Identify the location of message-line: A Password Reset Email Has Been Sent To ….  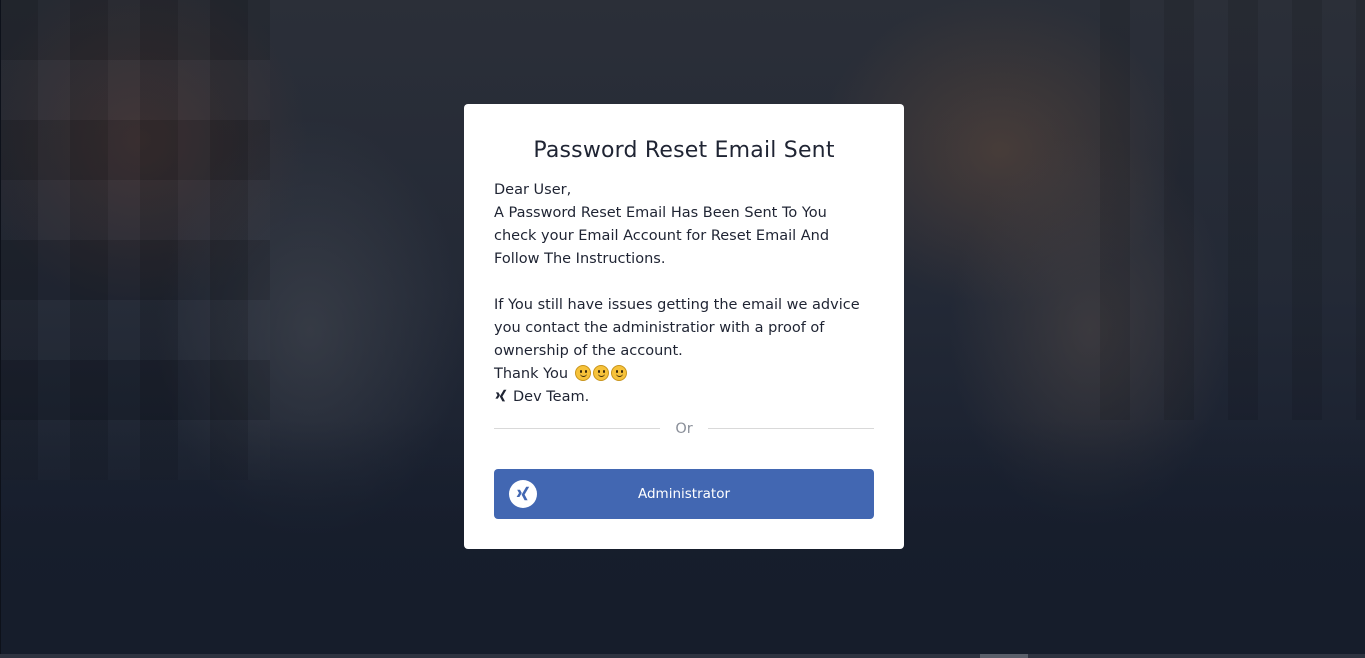
(660, 213).